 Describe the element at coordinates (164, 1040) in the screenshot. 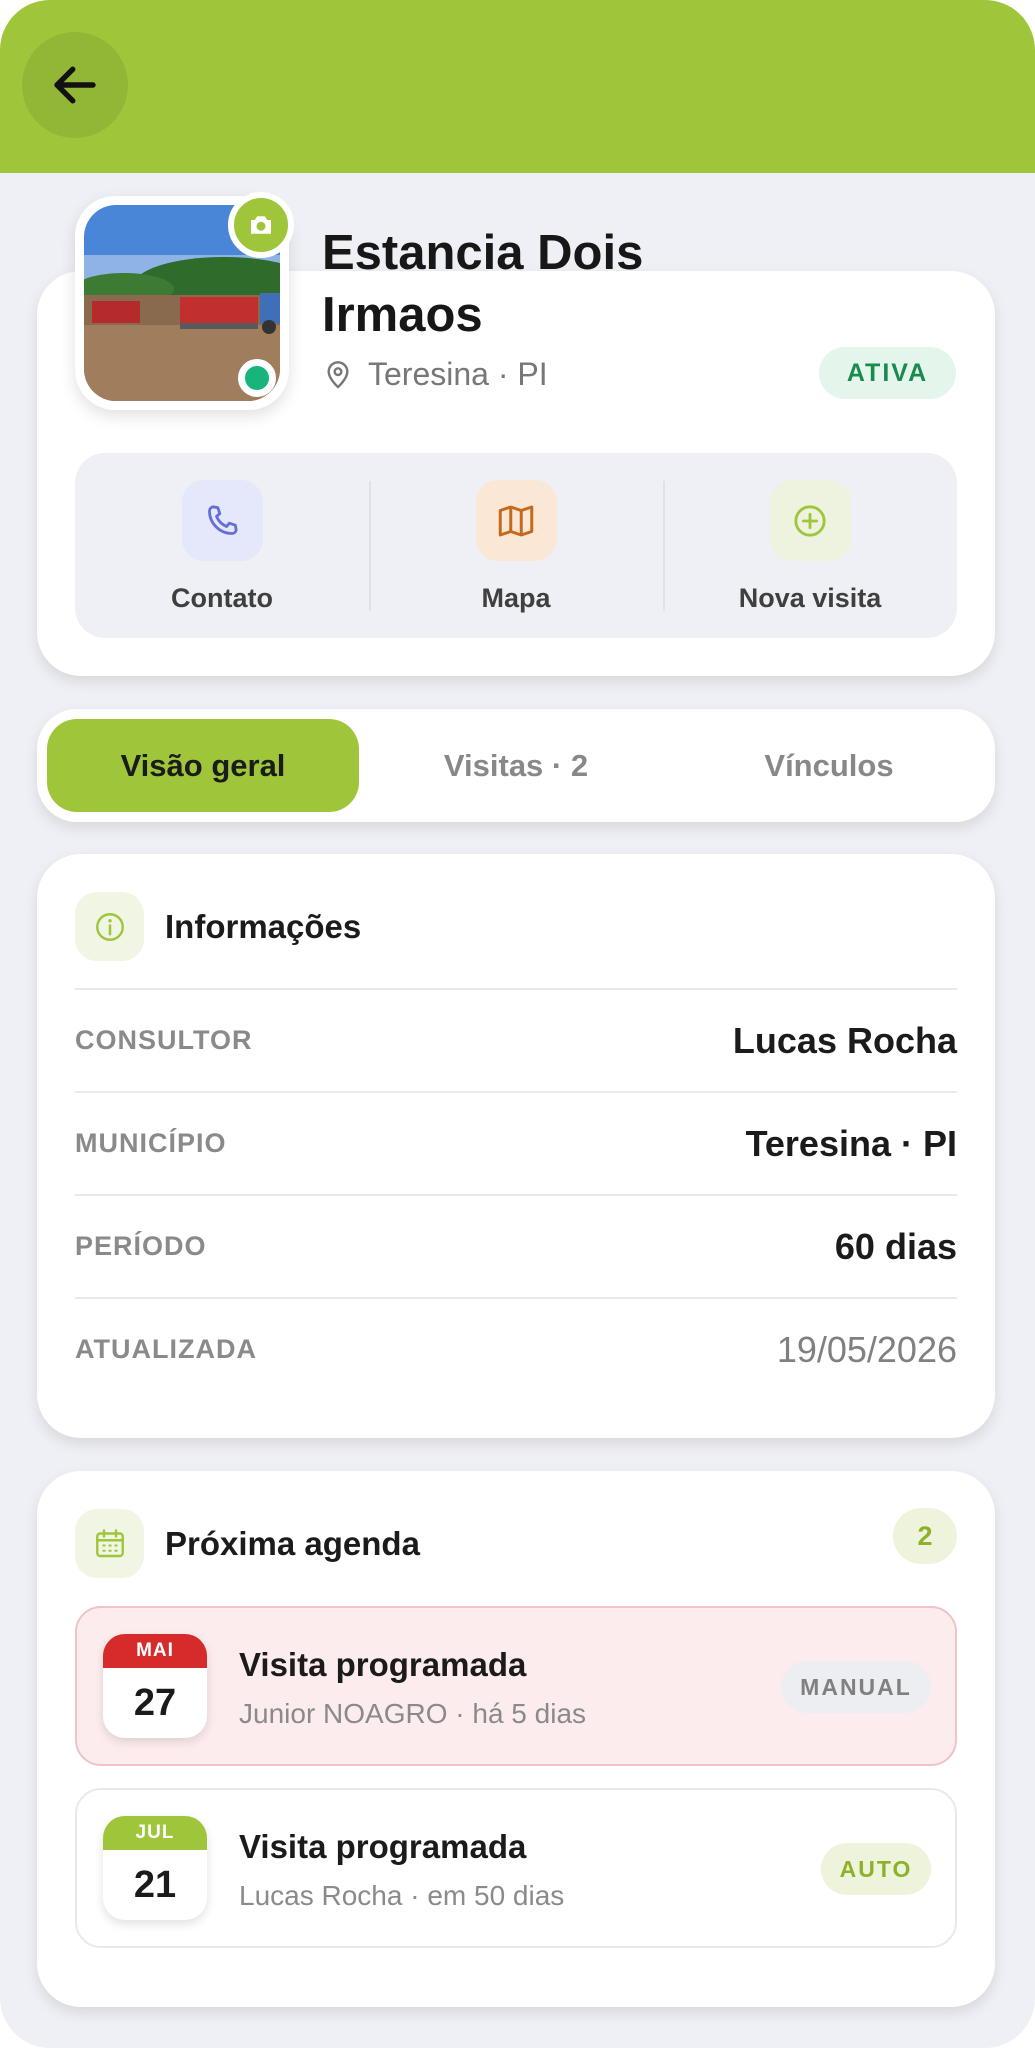

I see `info-label: CONSULTOR` at that location.